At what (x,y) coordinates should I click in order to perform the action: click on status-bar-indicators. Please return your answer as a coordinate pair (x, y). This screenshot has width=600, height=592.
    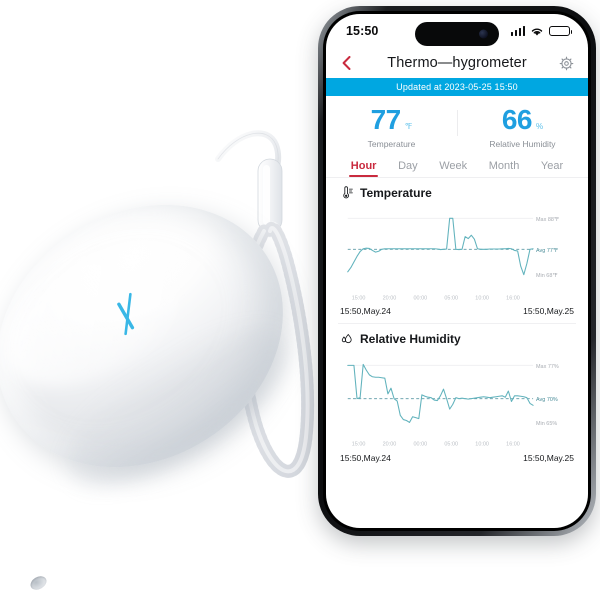
    Looking at the image, I should click on (541, 31).